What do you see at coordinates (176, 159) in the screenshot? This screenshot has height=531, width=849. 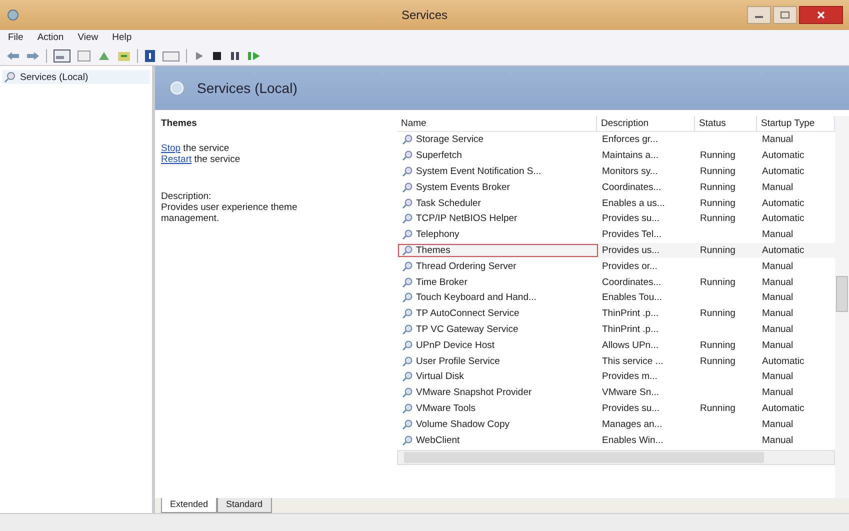 I see `action-link: Restart` at bounding box center [176, 159].